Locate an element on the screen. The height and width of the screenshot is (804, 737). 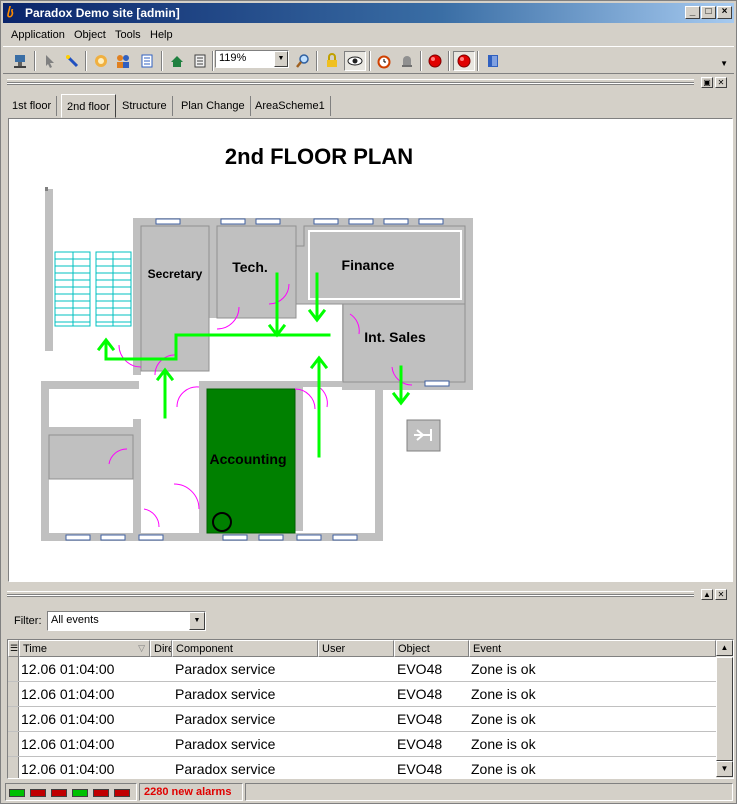
column-header-event: Event is located at coordinates (592, 648).